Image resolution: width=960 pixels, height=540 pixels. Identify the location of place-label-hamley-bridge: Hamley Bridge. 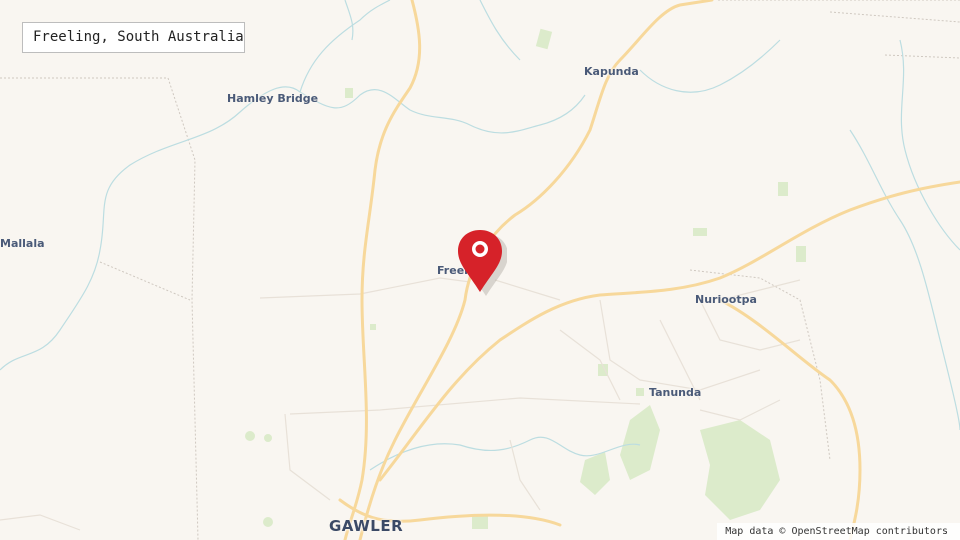
(273, 98).